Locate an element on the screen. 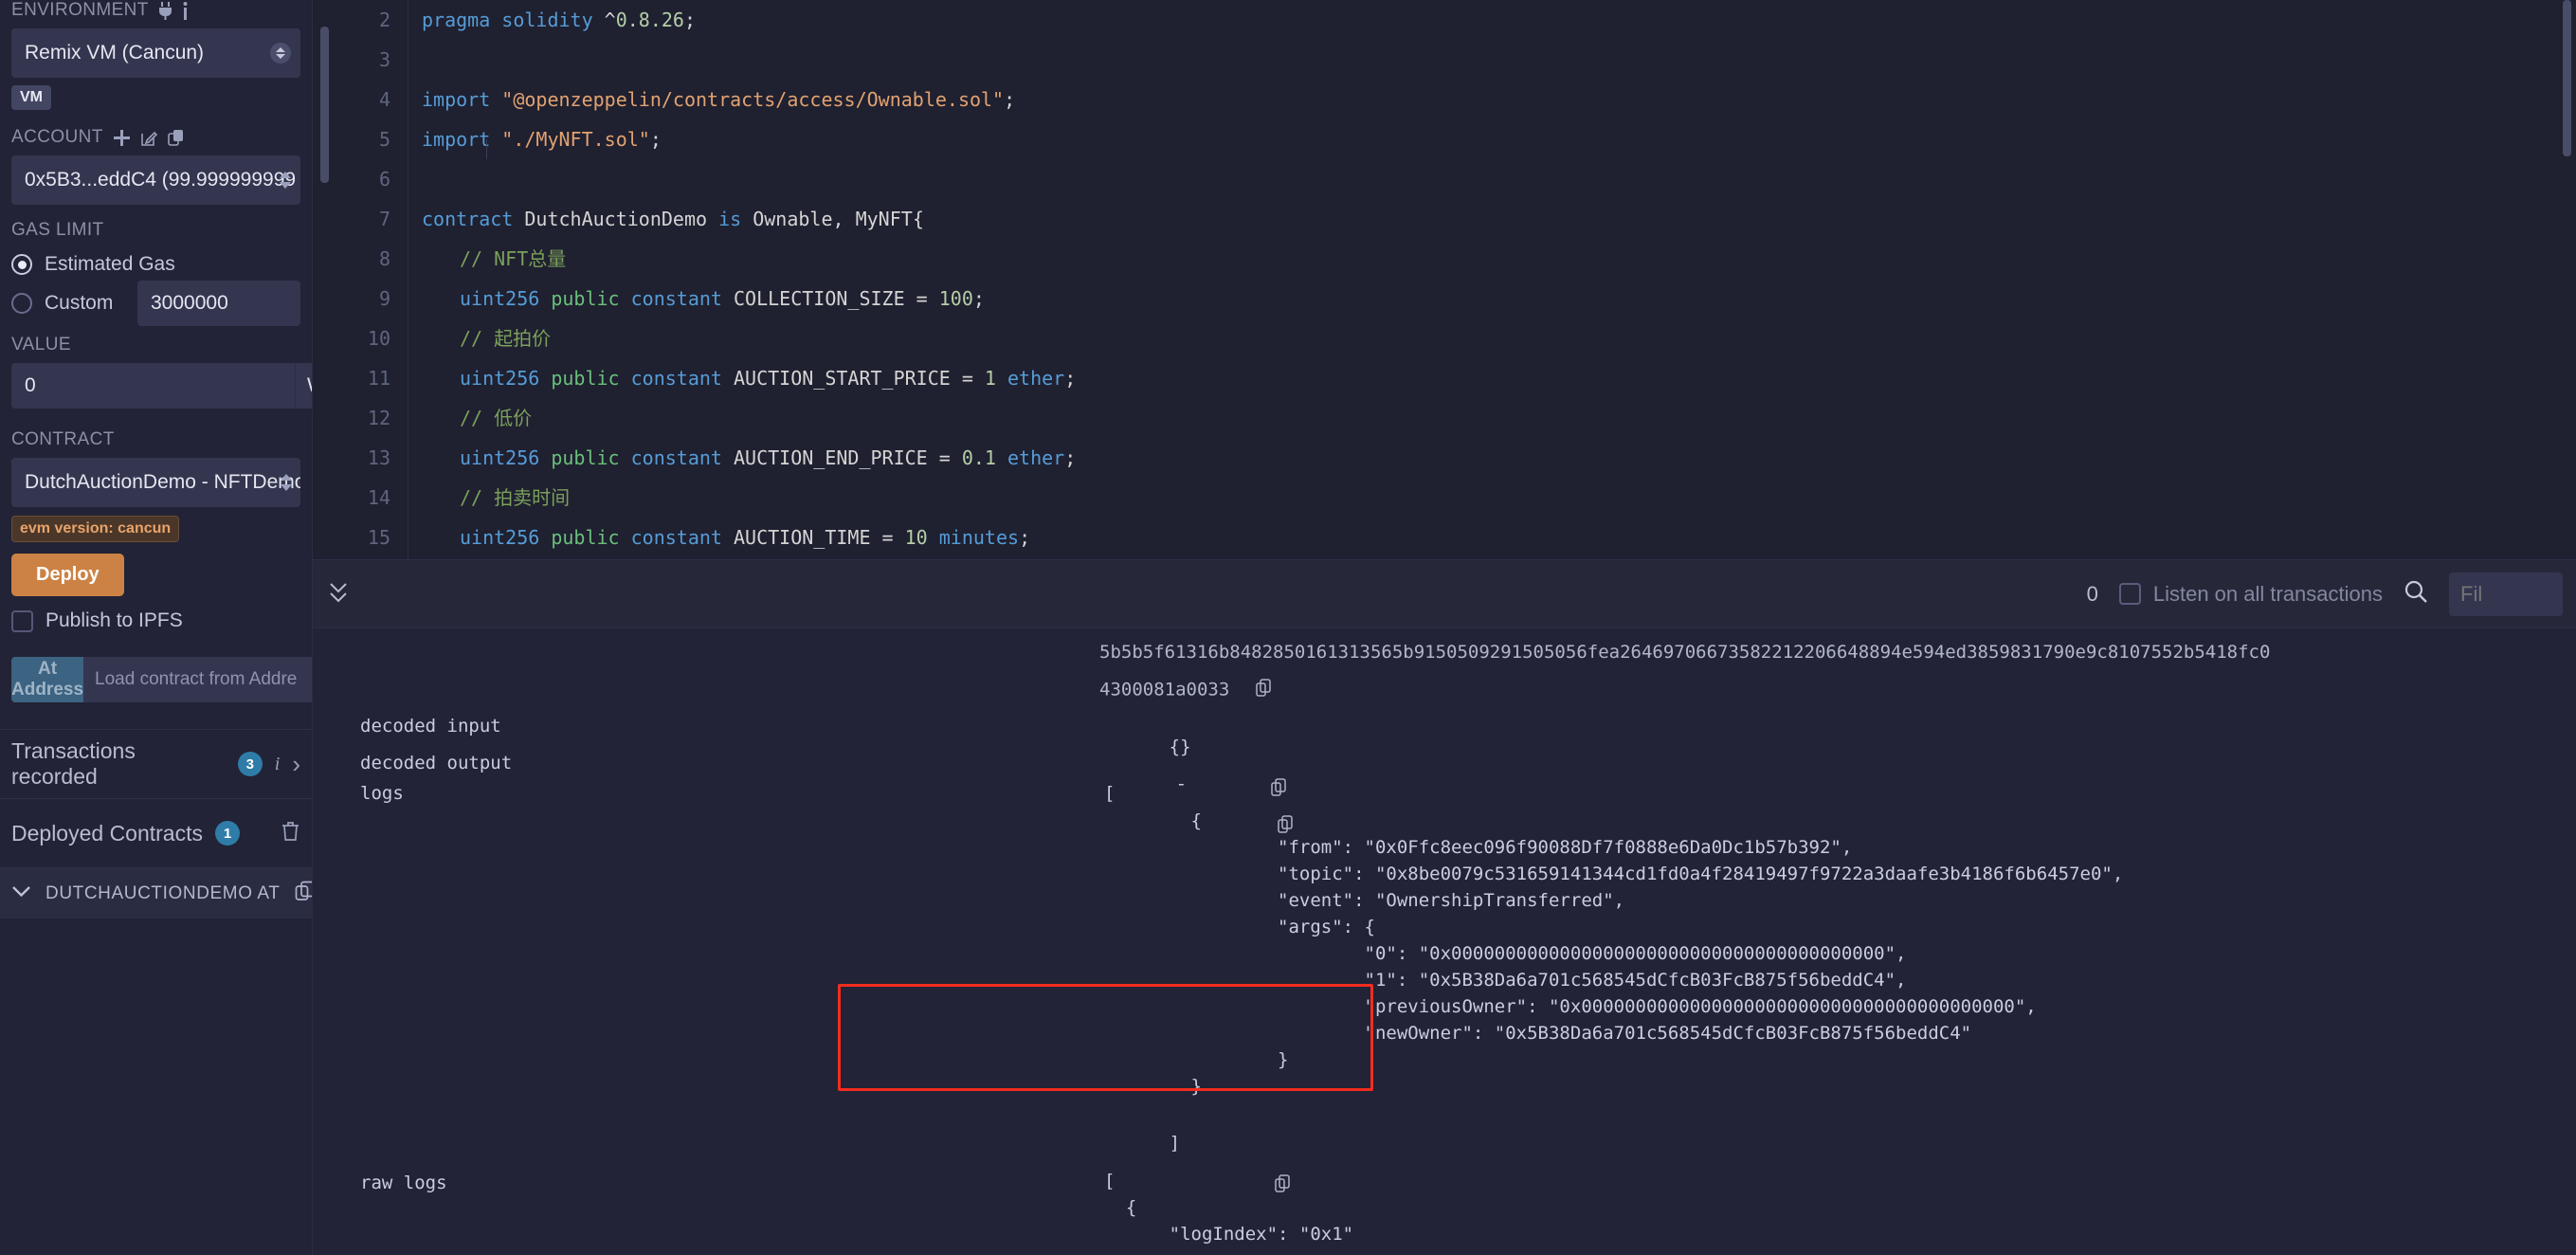 The image size is (2576, 1255). custom-gas-option: Custom is located at coordinates (155, 303).